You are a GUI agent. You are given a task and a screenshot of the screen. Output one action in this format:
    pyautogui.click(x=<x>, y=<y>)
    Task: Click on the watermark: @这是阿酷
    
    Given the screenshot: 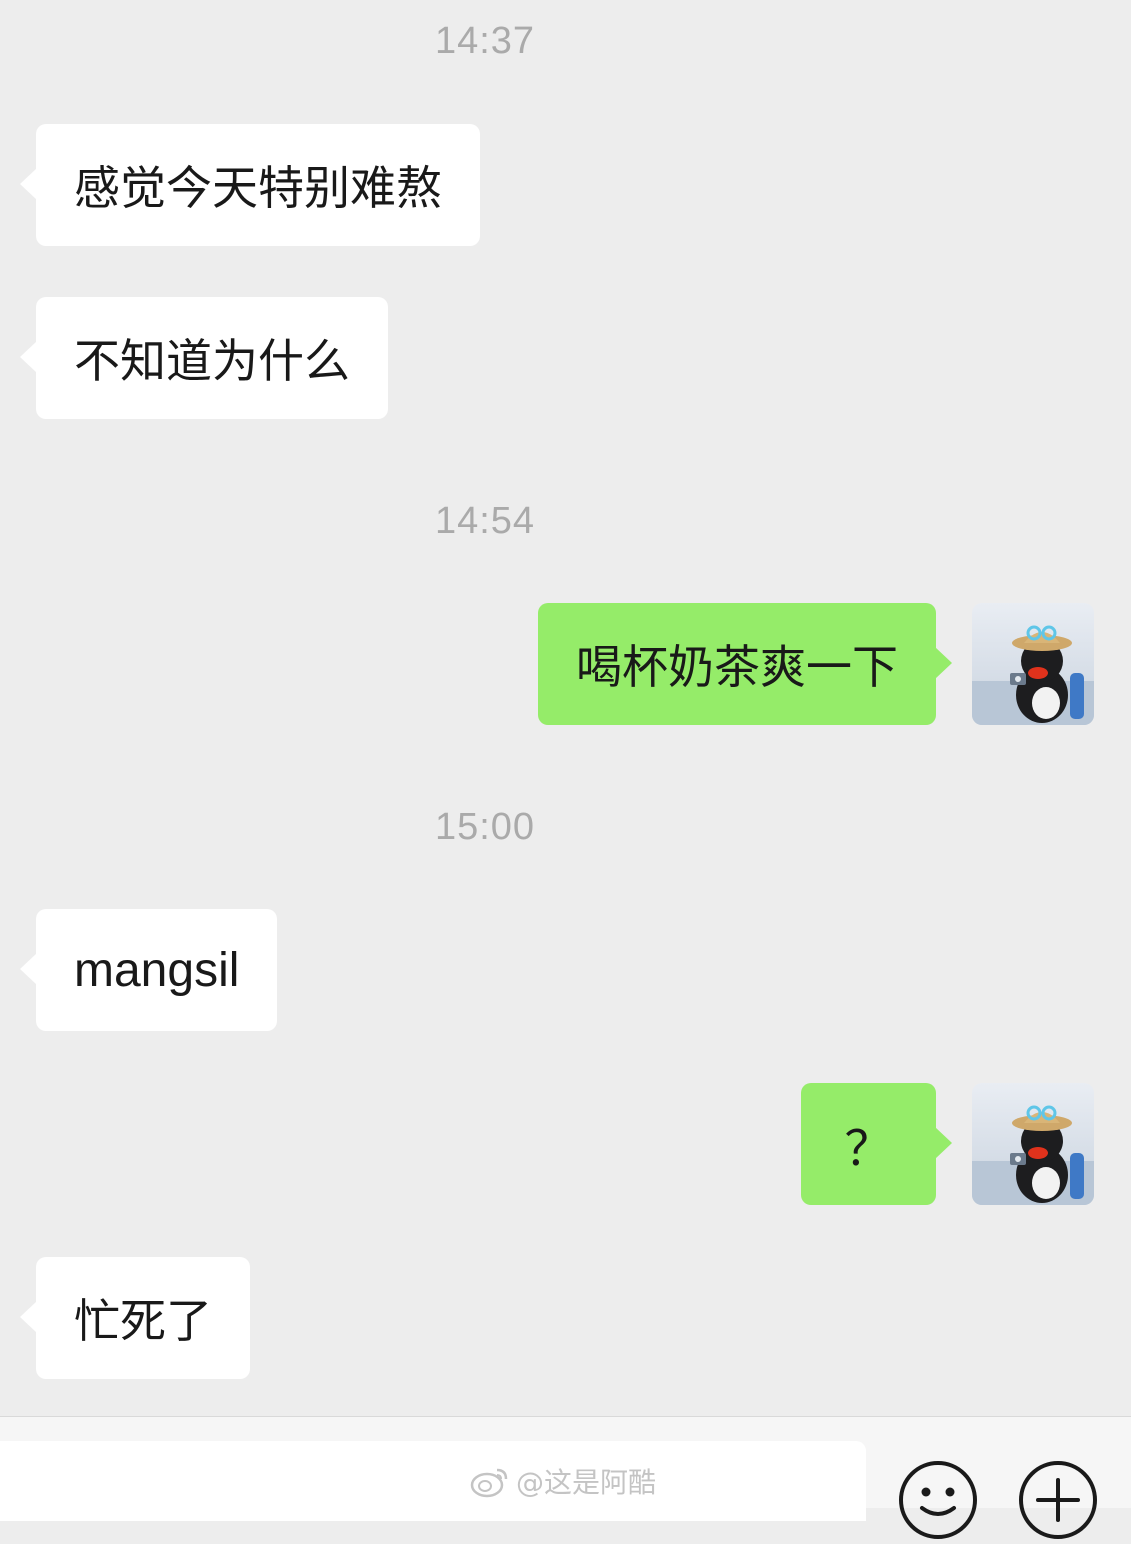 What is the action you would take?
    pyautogui.click(x=563, y=1481)
    